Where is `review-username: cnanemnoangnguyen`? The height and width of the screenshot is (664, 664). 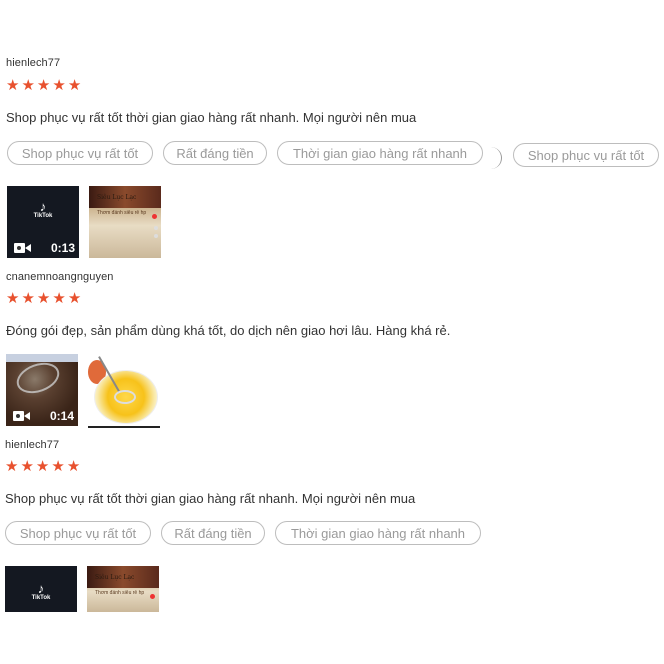 review-username: cnanemnoangnguyen is located at coordinates (60, 277).